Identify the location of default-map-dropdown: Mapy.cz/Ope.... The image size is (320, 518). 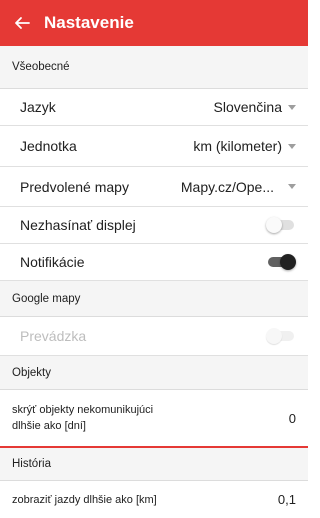
(238, 187).